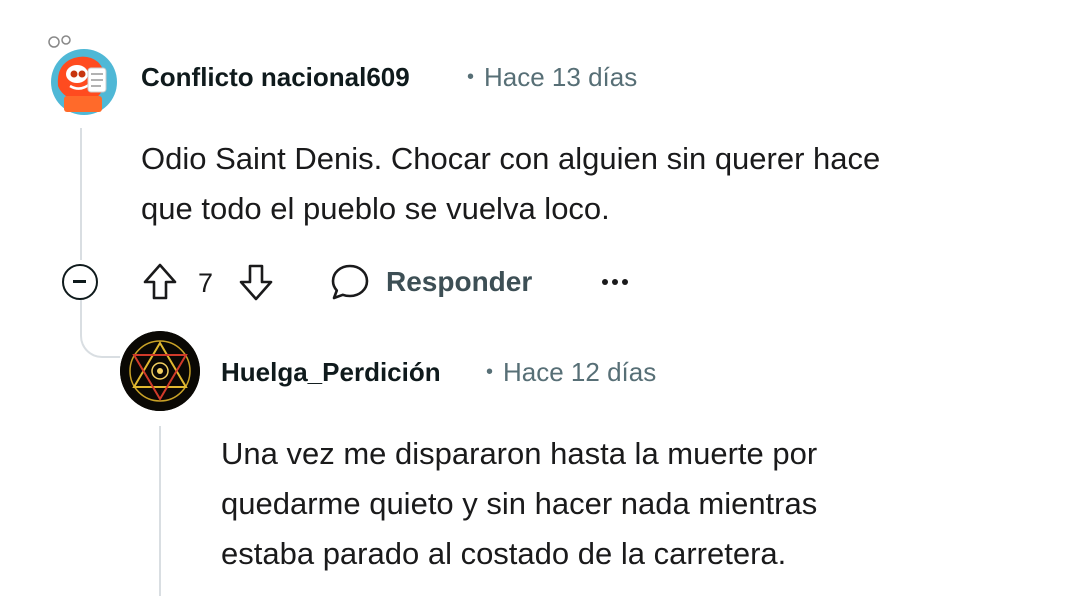 The height and width of the screenshot is (596, 1078). Describe the element at coordinates (331, 372) in the screenshot. I see `username: Huelga_Perdición` at that location.